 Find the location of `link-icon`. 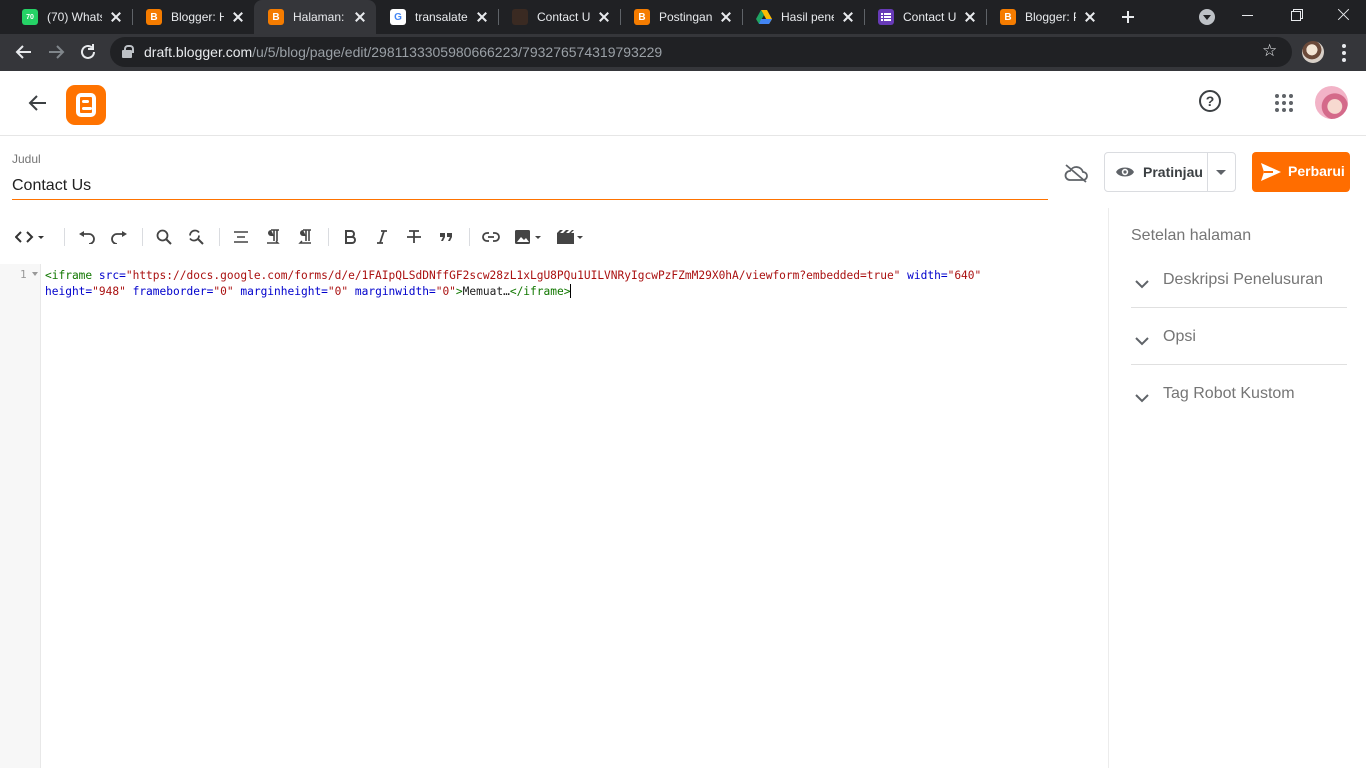

link-icon is located at coordinates (491, 237).